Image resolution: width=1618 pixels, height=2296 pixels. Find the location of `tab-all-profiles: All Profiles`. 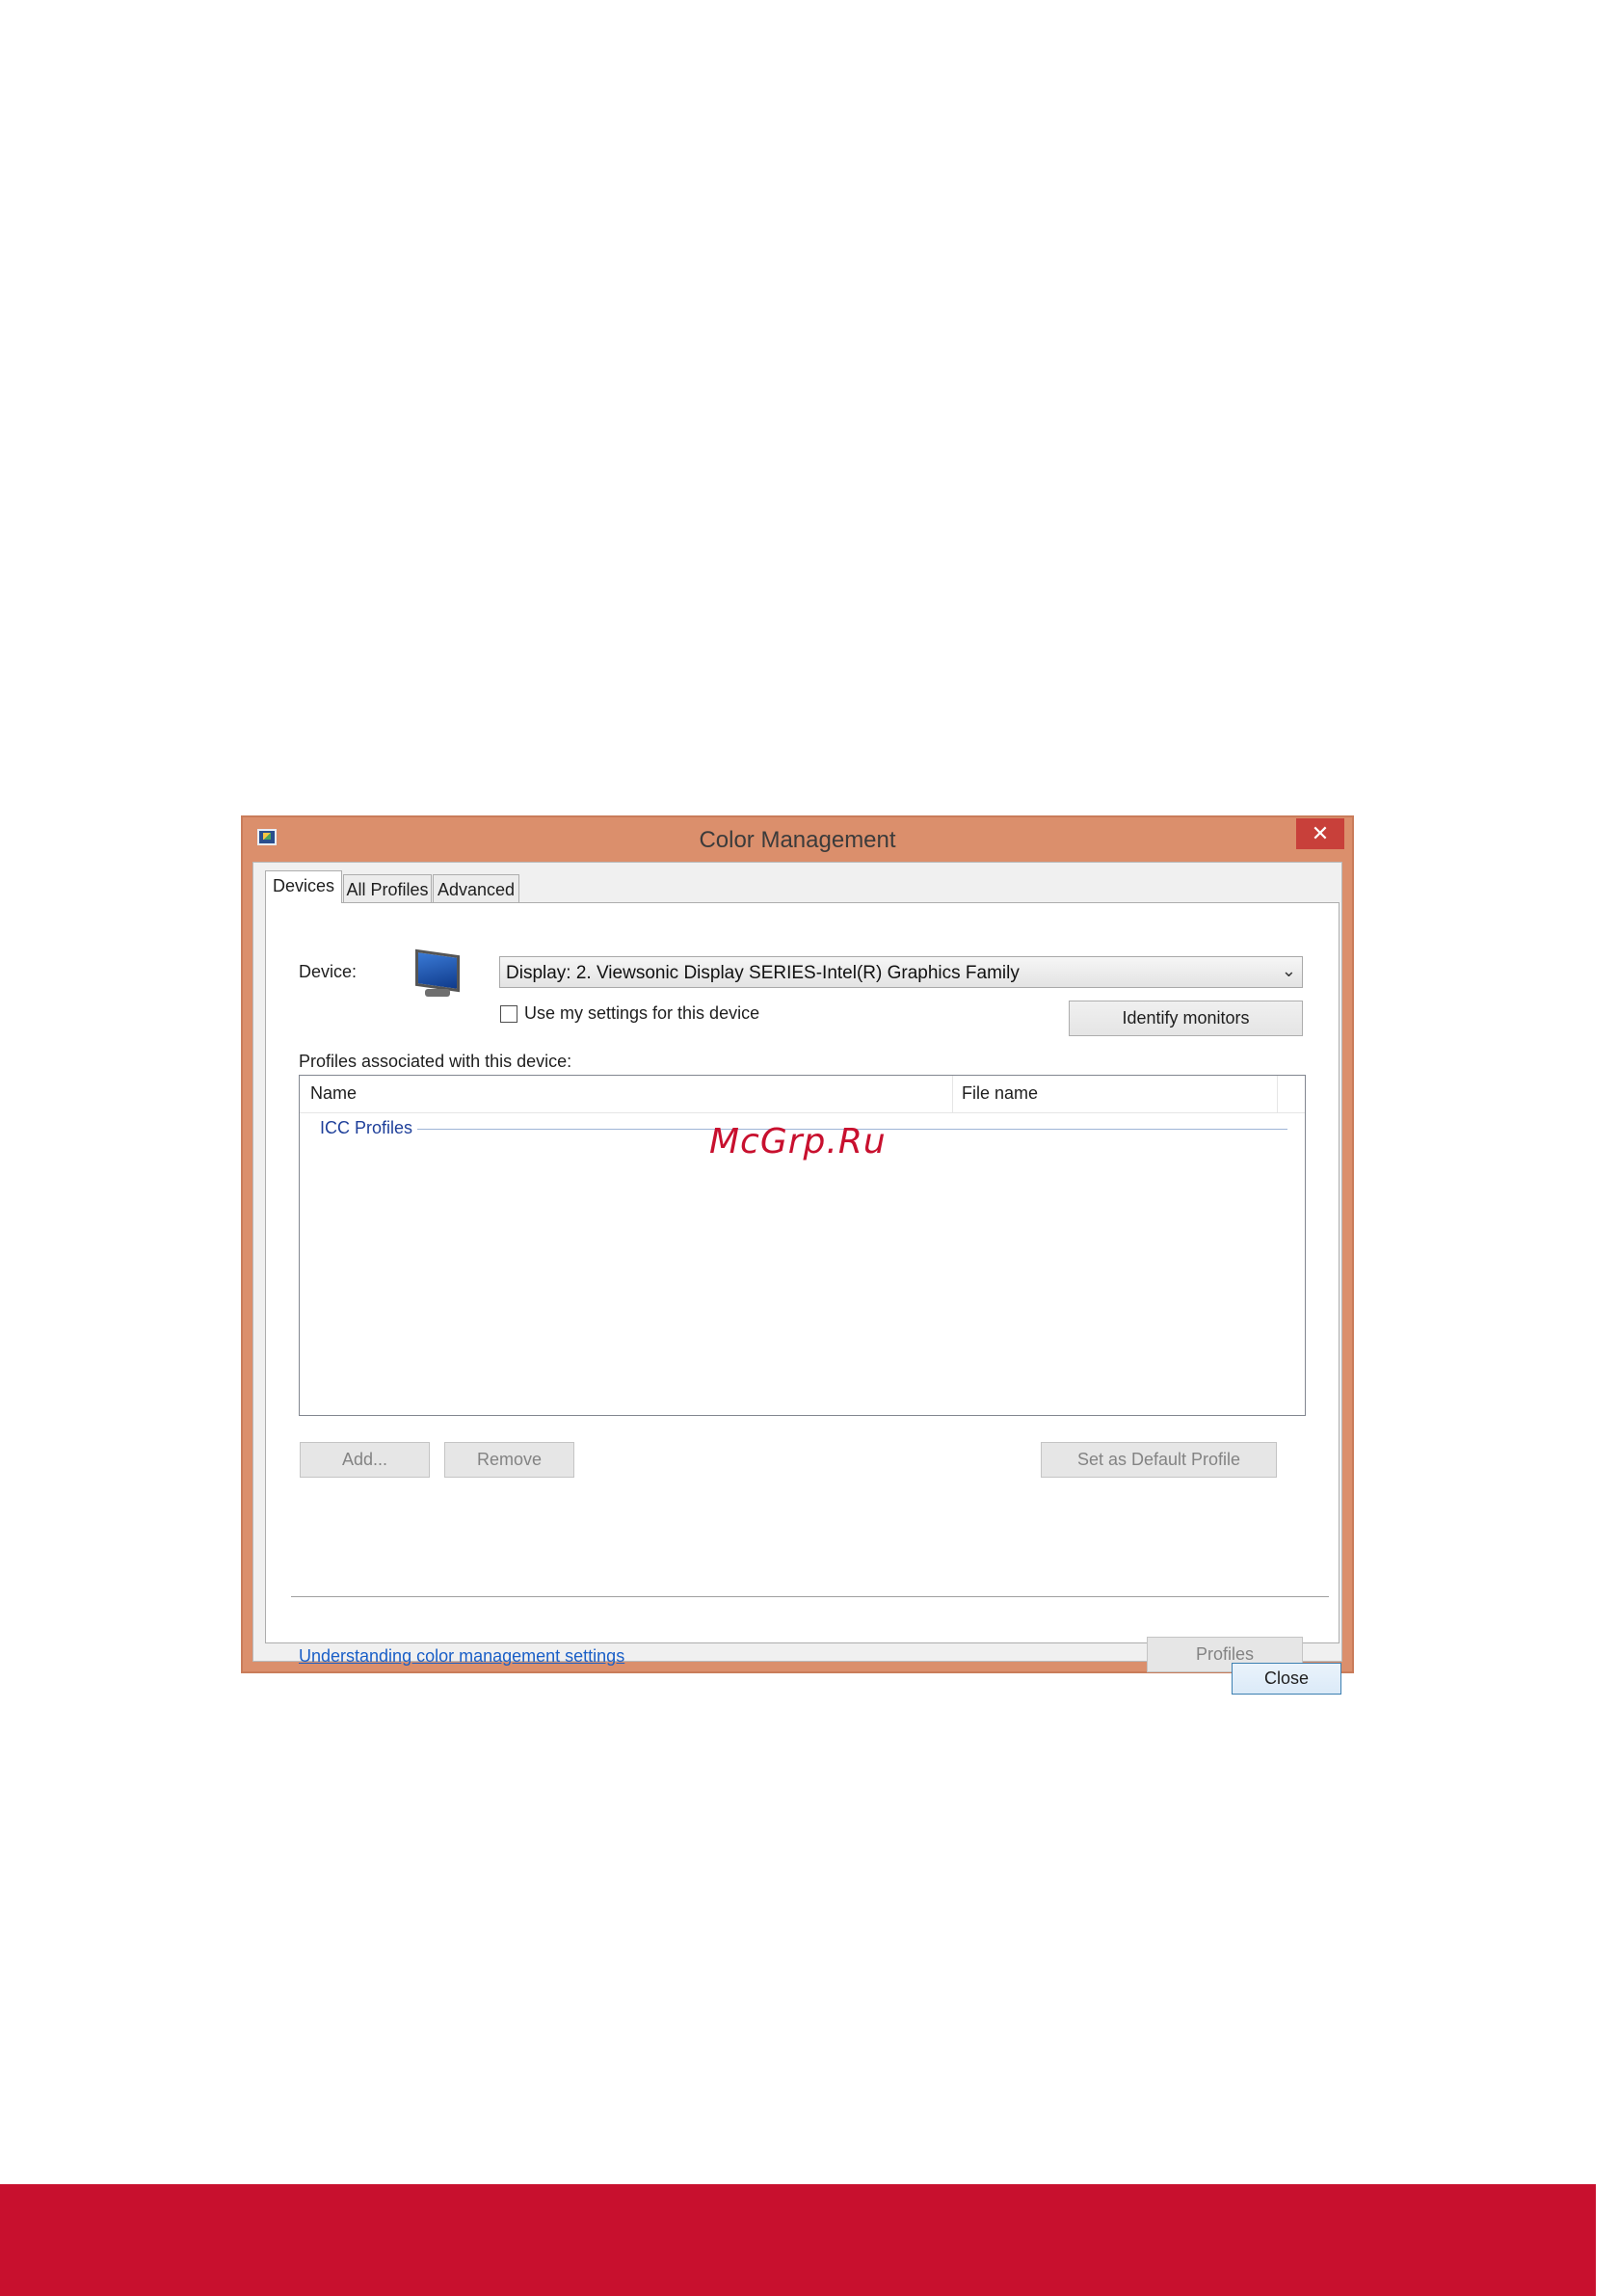

tab-all-profiles: All Profiles is located at coordinates (387, 888).